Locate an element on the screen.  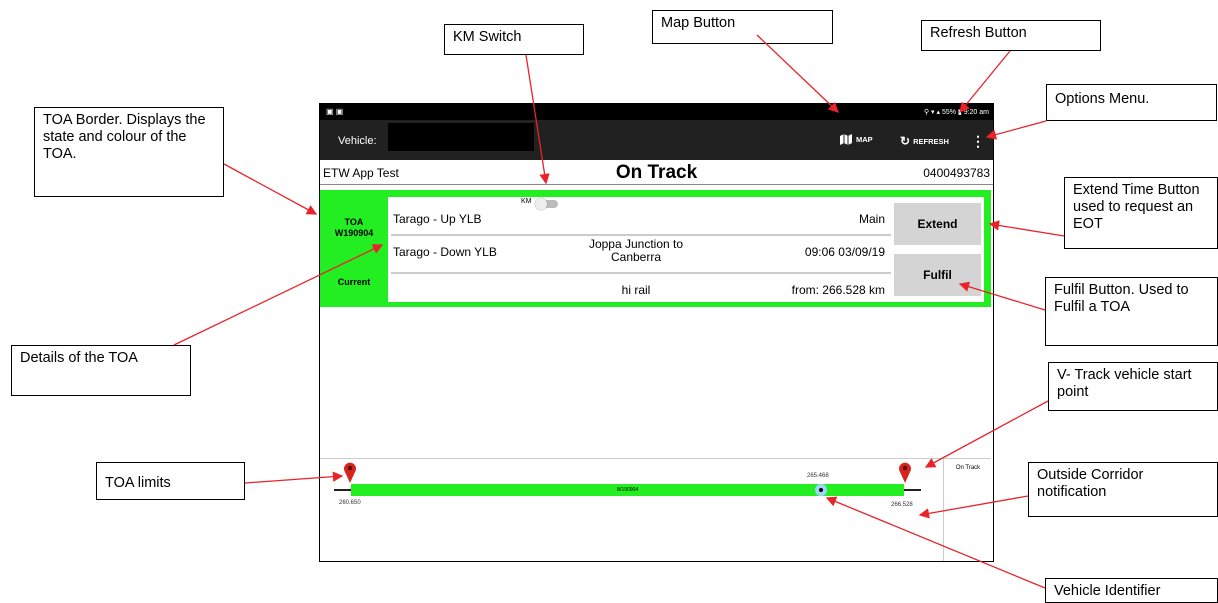
callout-fulfil: Fulfil Button. Used to Fulfil a TOA is located at coordinates (1131, 311).